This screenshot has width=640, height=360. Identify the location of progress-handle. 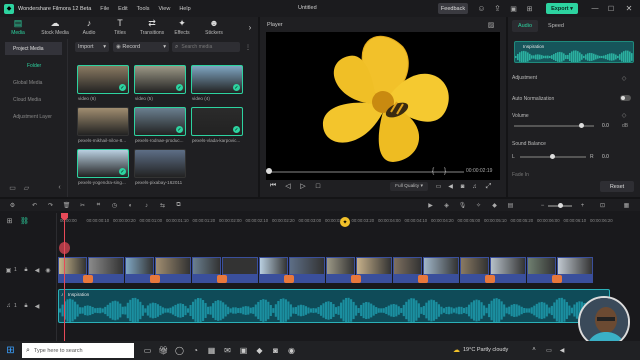
(269, 171).